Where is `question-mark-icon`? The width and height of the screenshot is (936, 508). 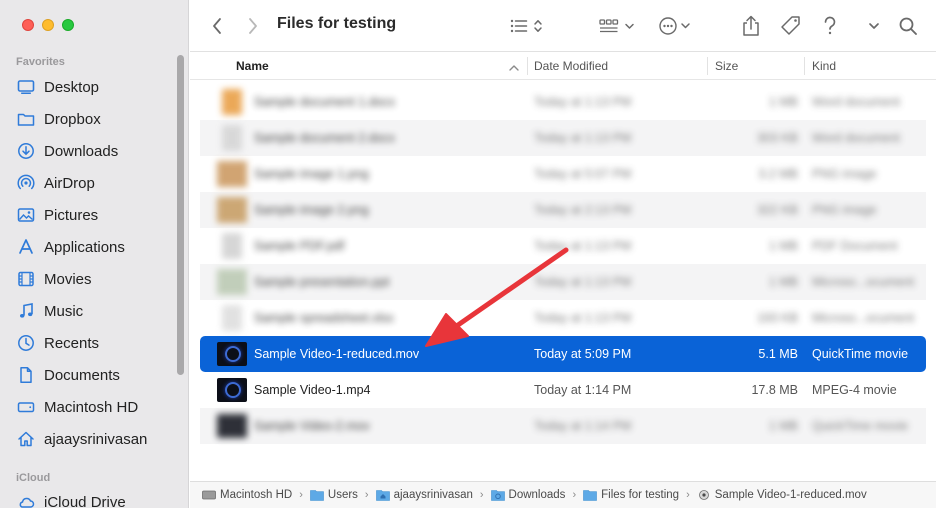
question-mark-icon is located at coordinates (830, 26).